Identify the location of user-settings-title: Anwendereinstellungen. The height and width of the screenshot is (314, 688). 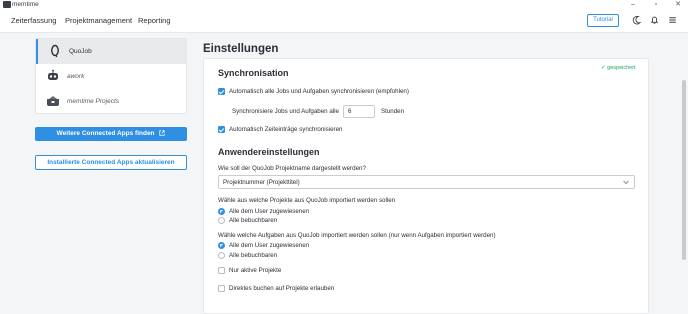
(269, 152).